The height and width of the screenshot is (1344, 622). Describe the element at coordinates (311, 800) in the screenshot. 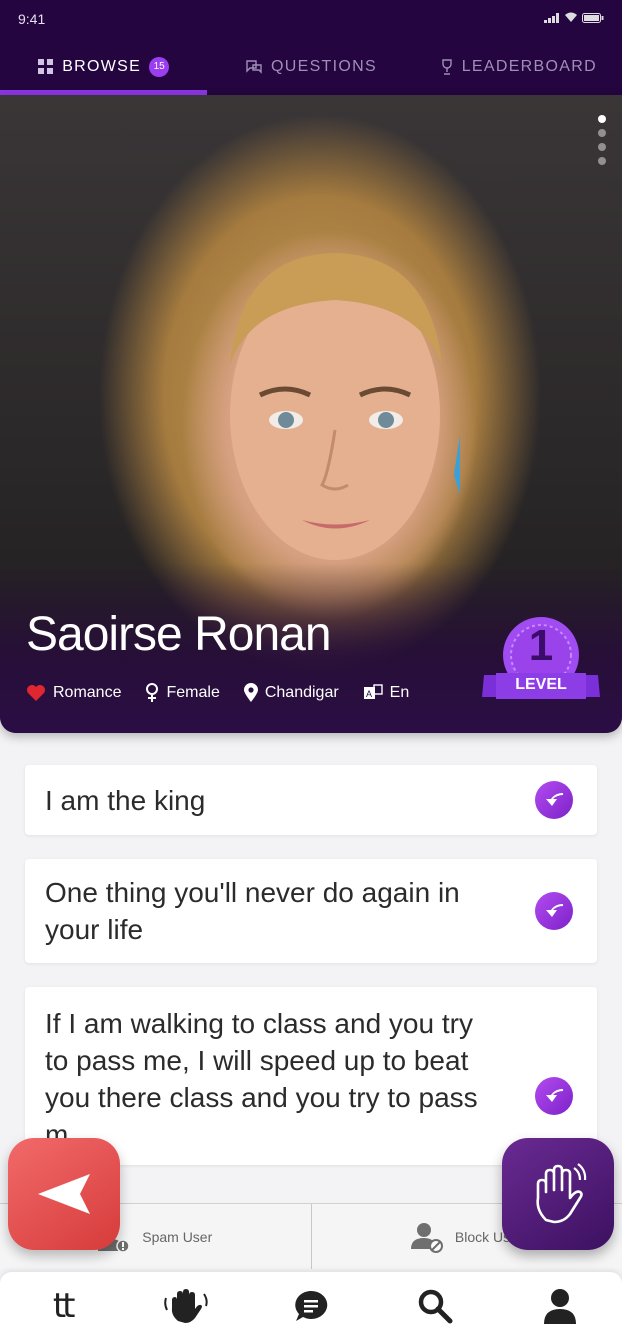

I see `question-card: I am the king` at that location.